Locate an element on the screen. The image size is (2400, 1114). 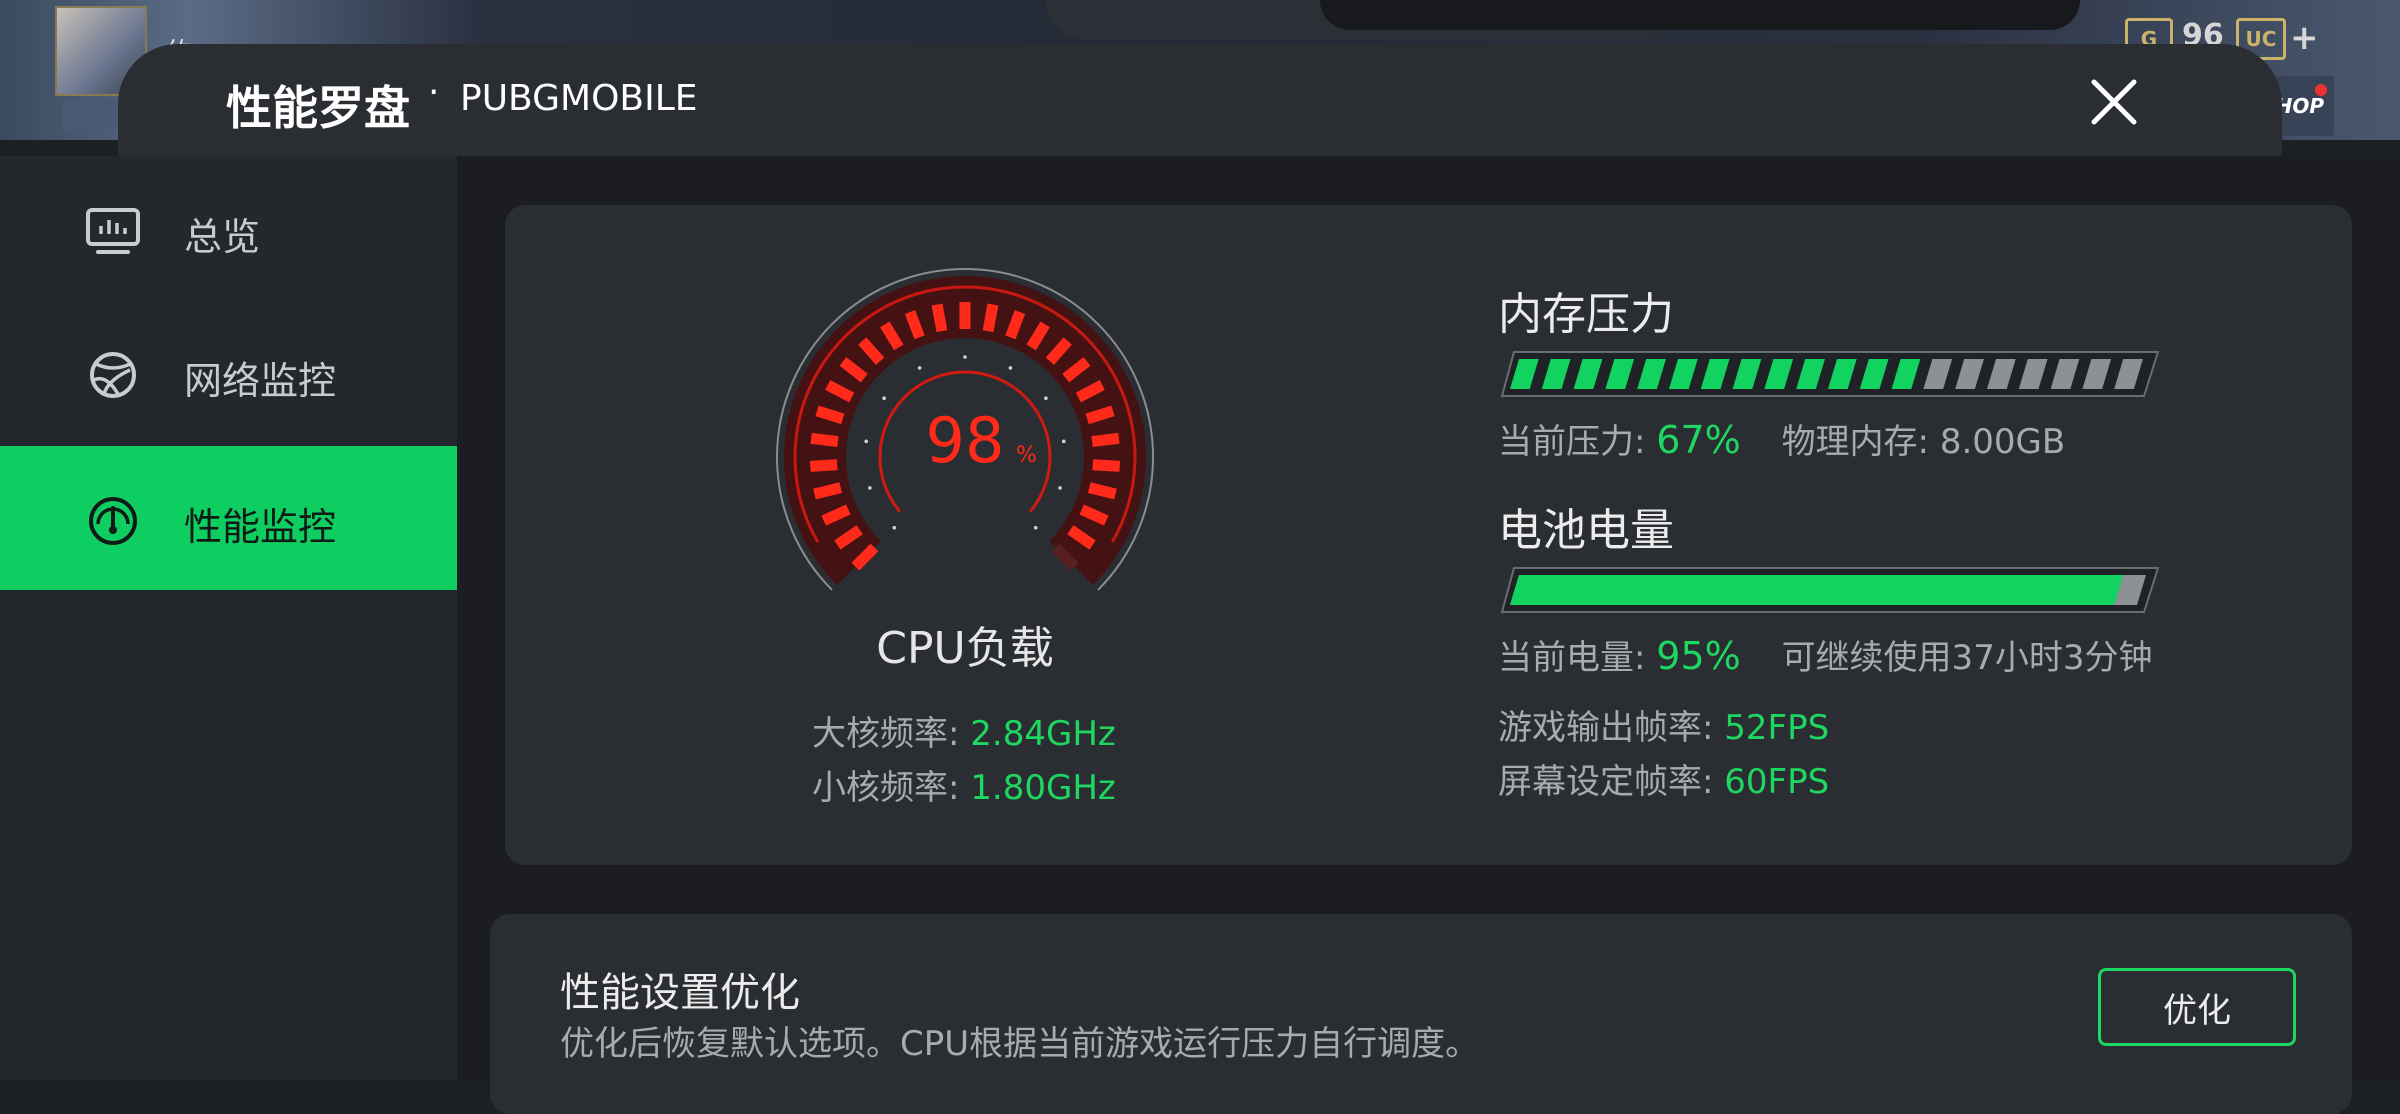
little-core-frequency: 小核频率: 1.80GHz is located at coordinates (964, 784).